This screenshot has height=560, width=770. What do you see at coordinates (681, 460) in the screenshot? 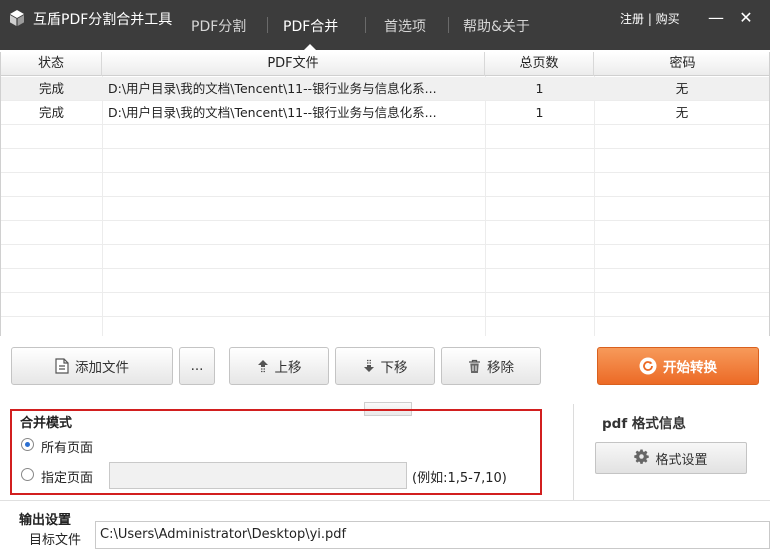
I see `format-settings-label: 格式设置` at bounding box center [681, 460].